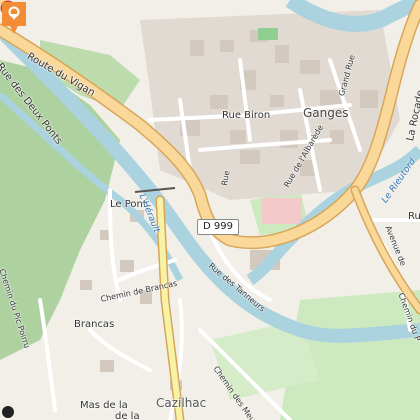  I want to click on attribution-icon, so click(8, 412).